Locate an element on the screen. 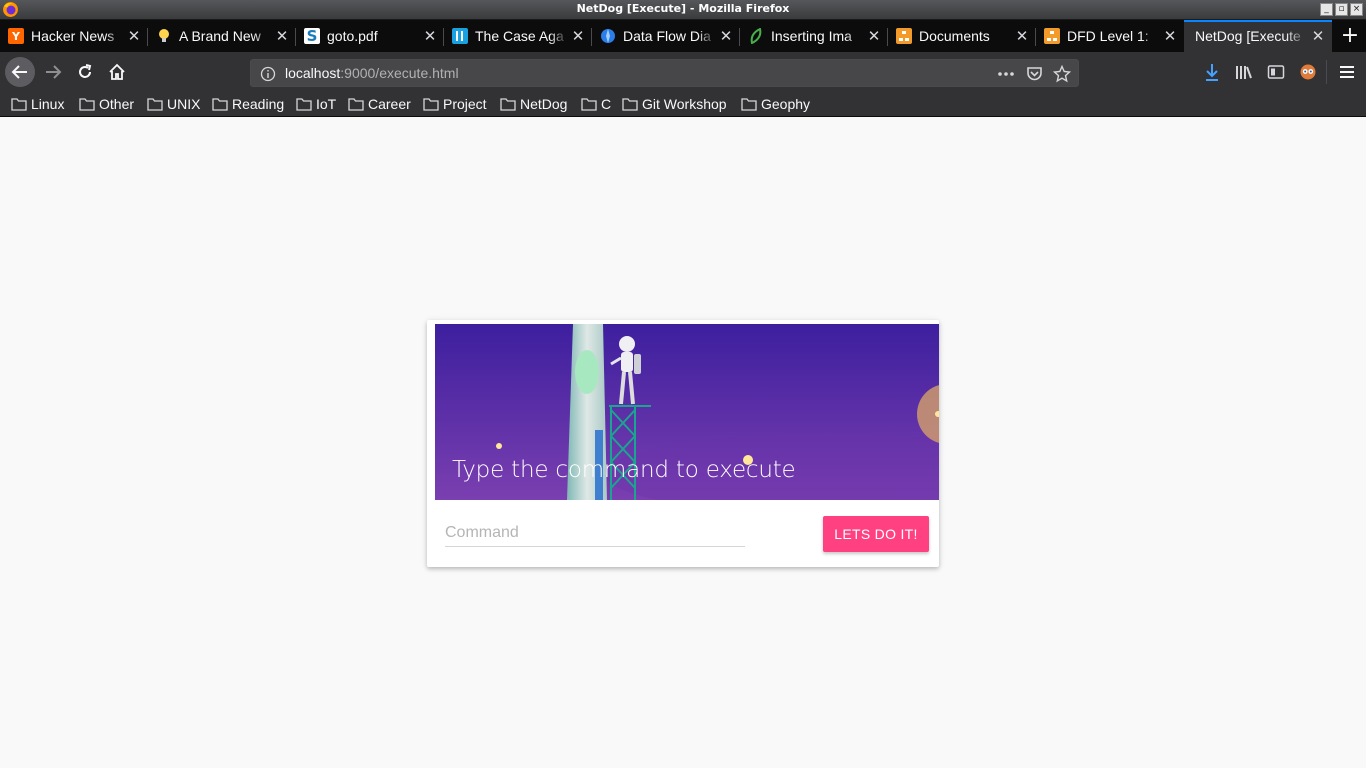 This screenshot has height=768, width=1366. tab-dfd-level: DFD Level 1: ✕ is located at coordinates (1110, 36).